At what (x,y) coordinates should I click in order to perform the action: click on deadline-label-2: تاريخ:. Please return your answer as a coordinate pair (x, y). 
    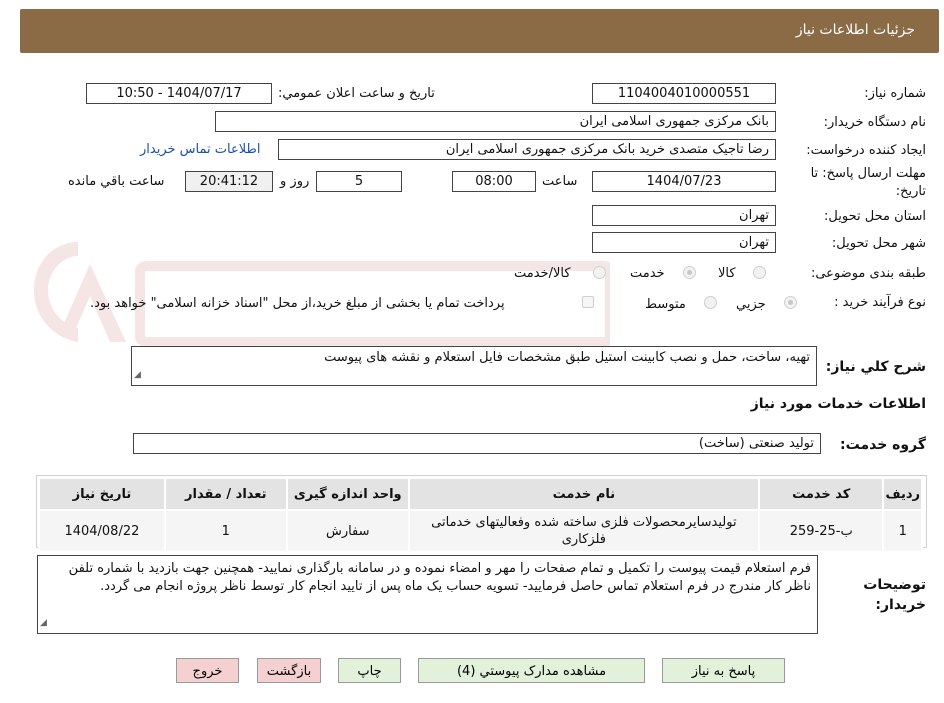
    Looking at the image, I should click on (910, 191).